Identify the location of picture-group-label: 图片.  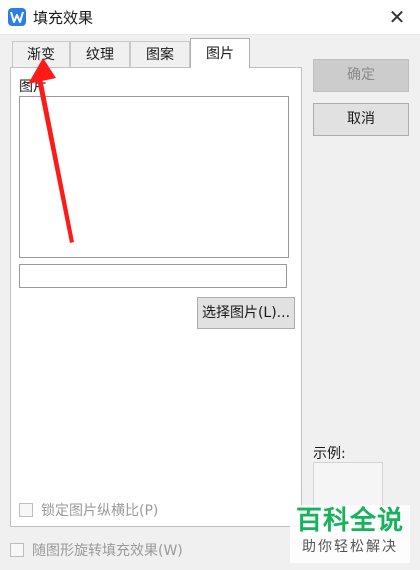
(33, 87).